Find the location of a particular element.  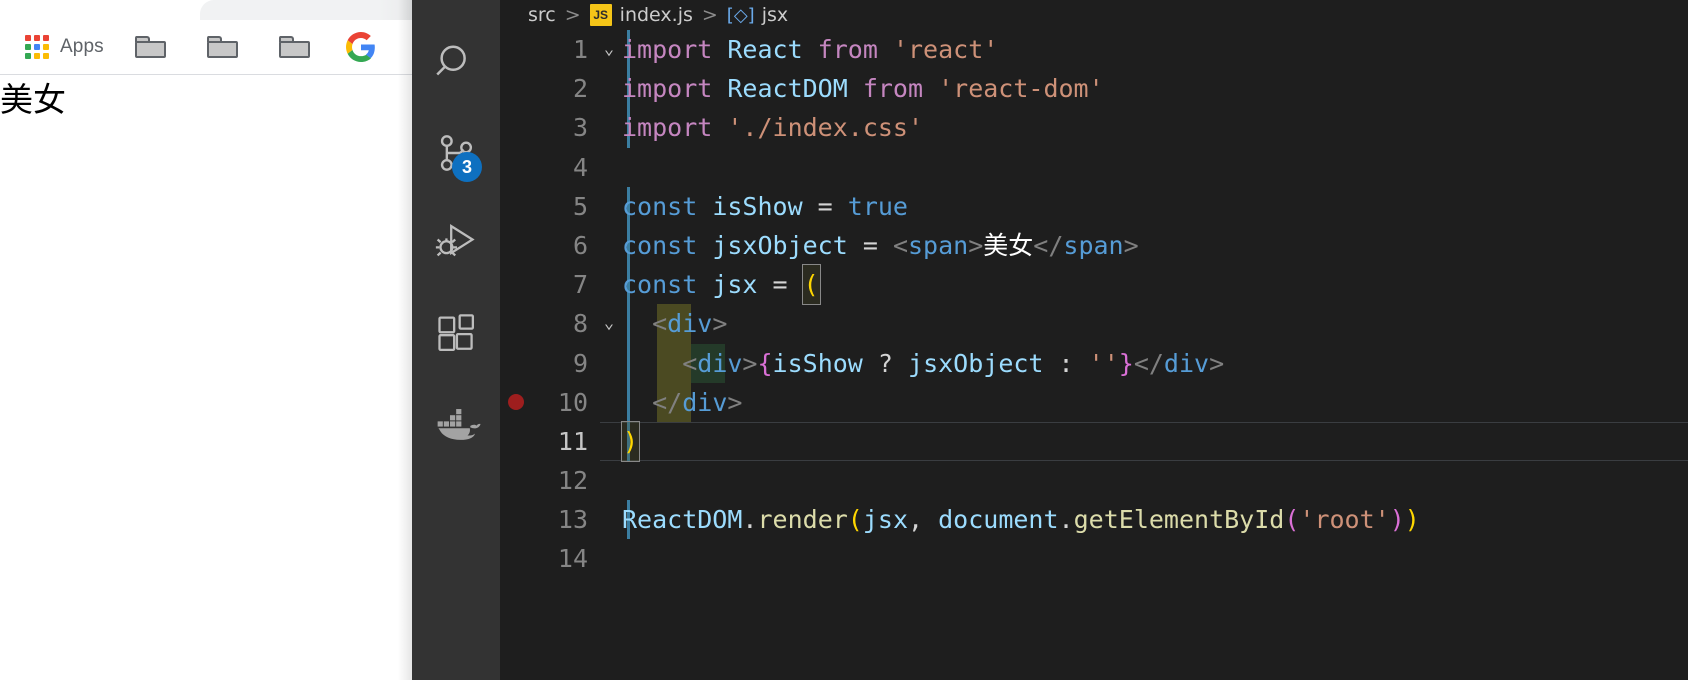

code-line: 12 is located at coordinates (1094, 480).